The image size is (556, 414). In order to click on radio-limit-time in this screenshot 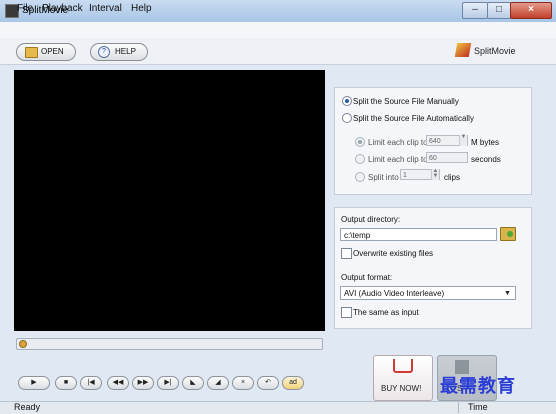, I will do `click(360, 159)`.